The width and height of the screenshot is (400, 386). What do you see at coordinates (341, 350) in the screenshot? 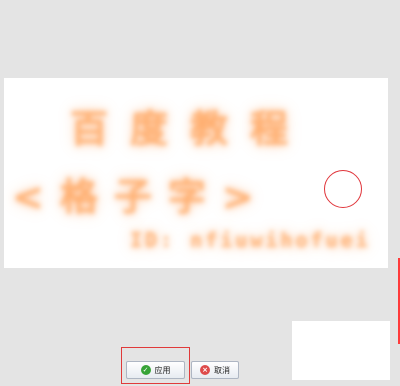
I see `thumbnail-preview-panel` at bounding box center [341, 350].